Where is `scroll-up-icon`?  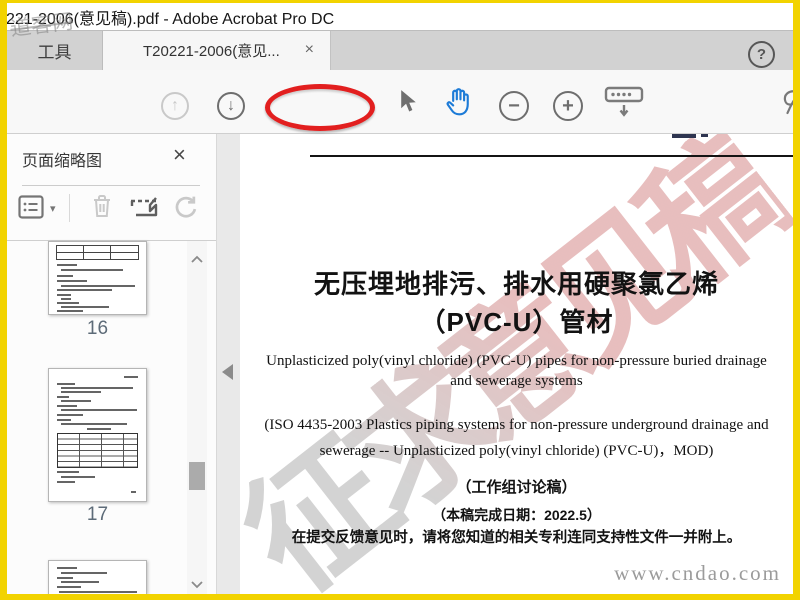
scroll-up-icon is located at coordinates (197, 259).